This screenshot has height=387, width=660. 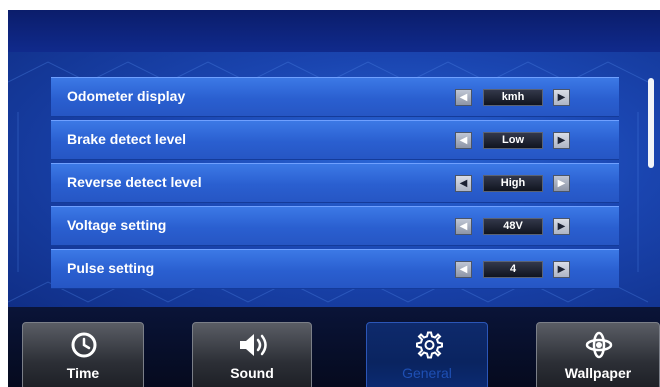 I want to click on tab-label: General, so click(x=427, y=373).